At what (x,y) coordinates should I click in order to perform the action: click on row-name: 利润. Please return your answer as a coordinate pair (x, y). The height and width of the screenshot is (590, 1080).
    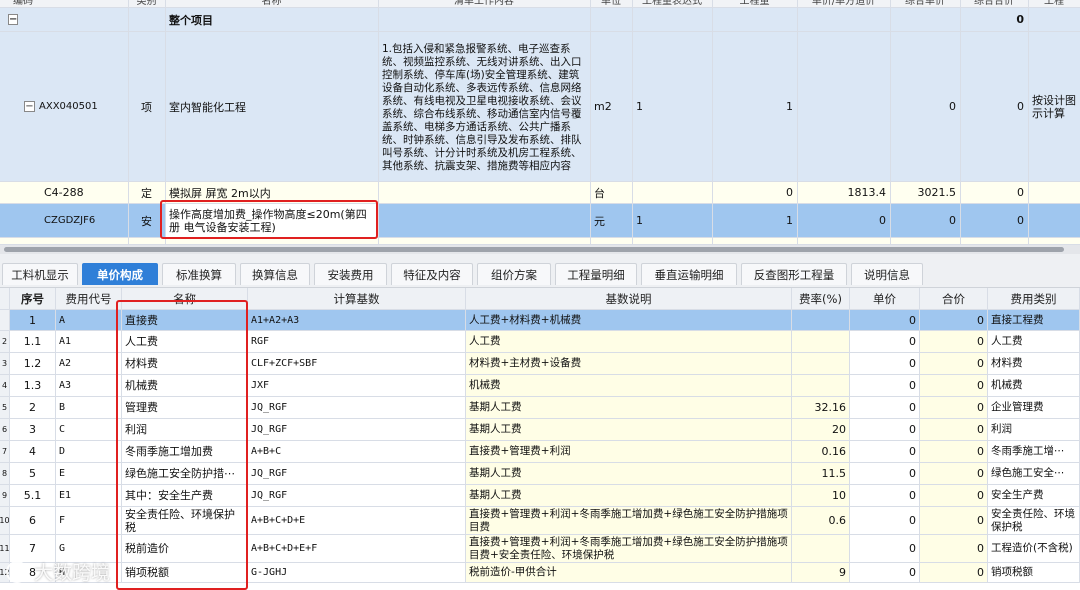
    Looking at the image, I should click on (185, 429).